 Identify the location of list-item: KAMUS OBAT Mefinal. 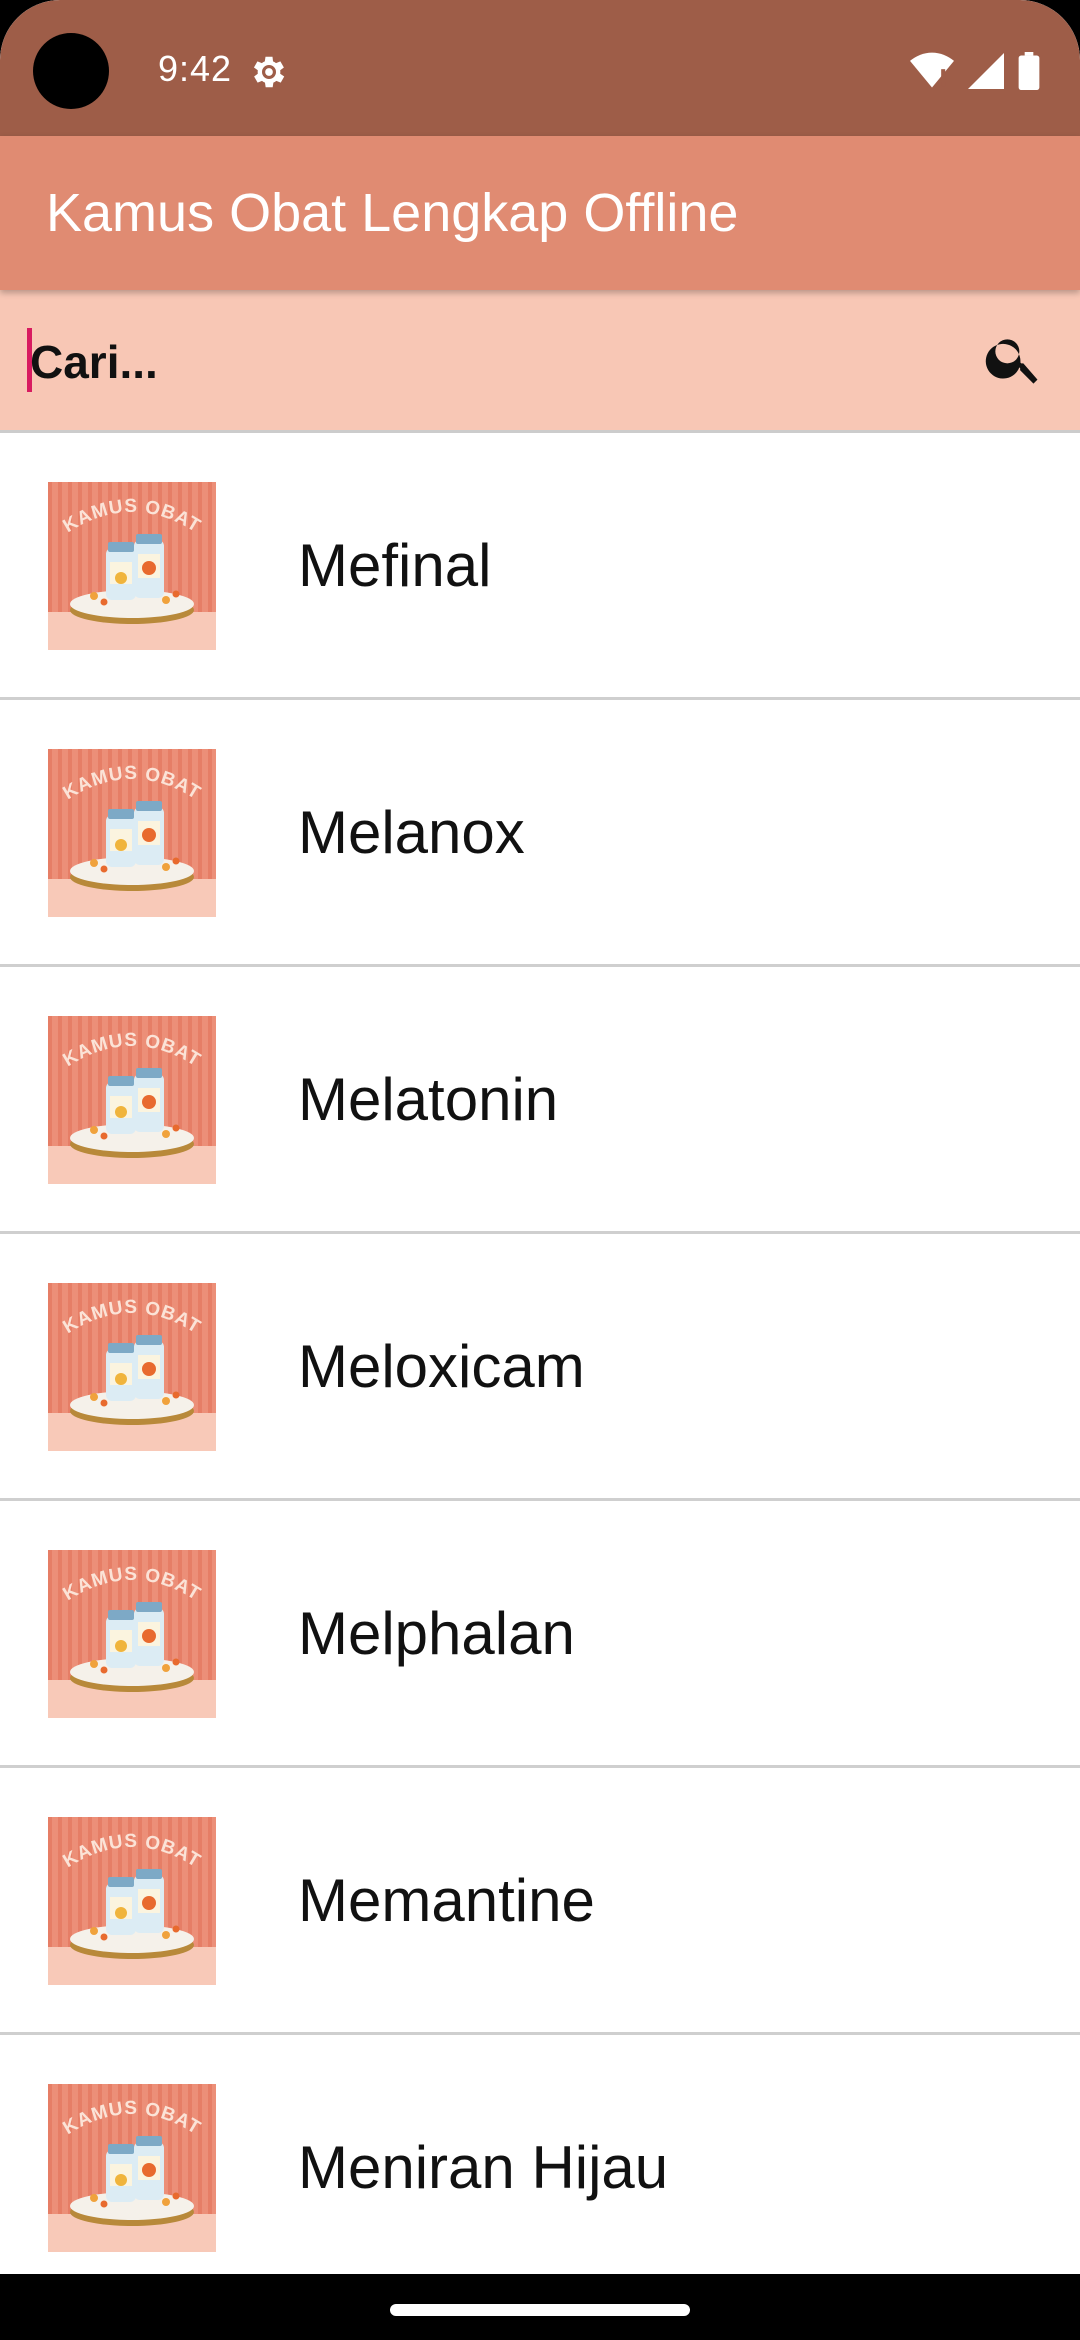
(540, 566).